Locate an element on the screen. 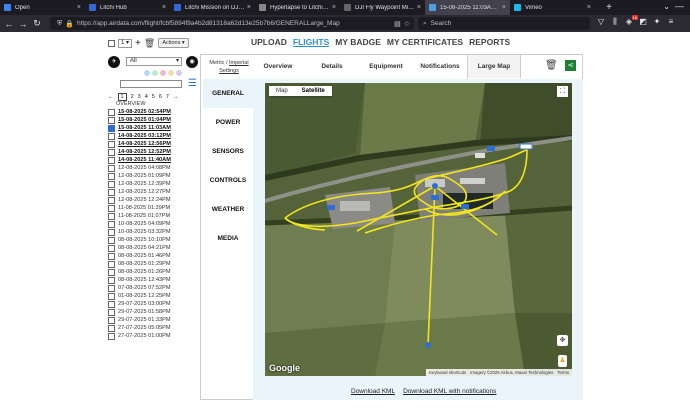  prev-page-icon: ← is located at coordinates (111, 97).